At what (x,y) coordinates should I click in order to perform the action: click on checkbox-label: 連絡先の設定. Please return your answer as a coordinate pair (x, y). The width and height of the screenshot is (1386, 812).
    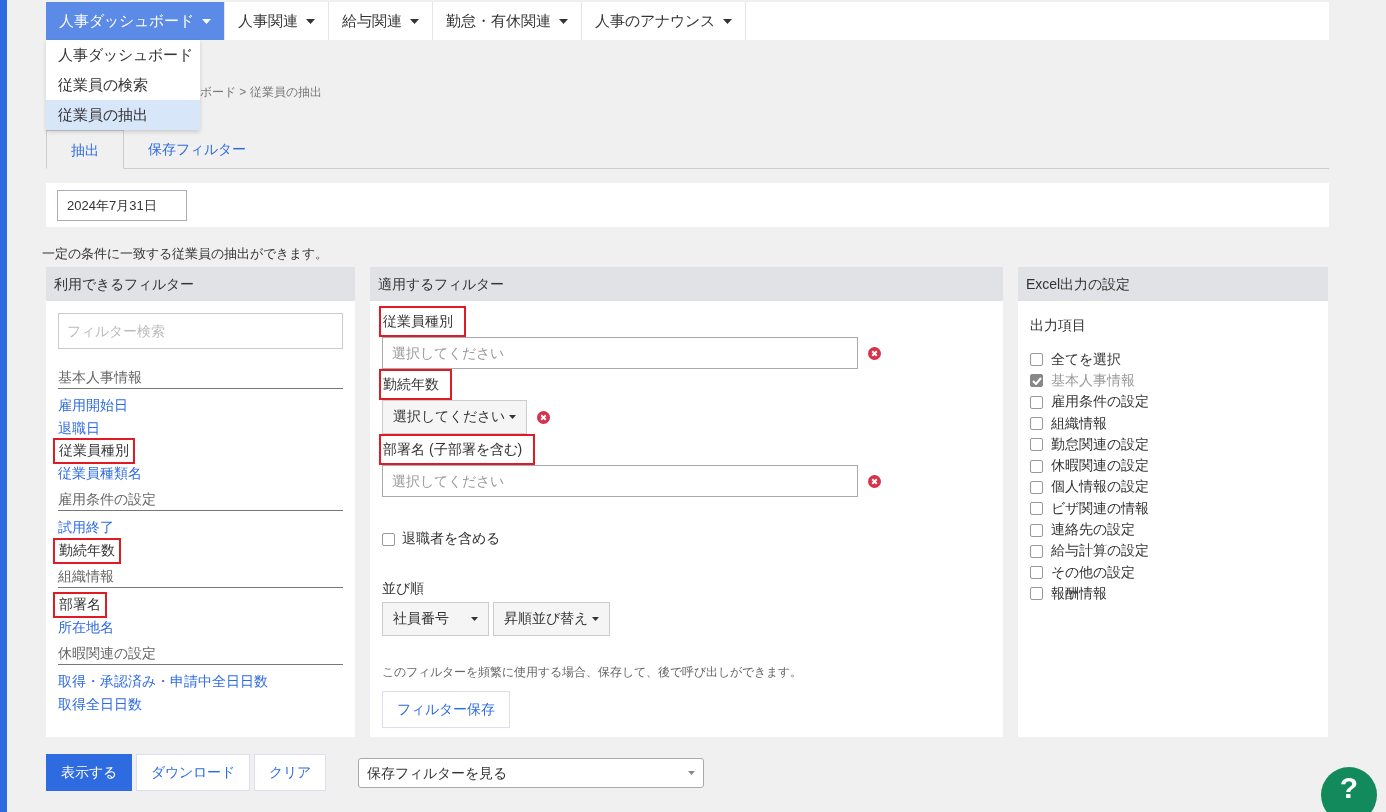
    Looking at the image, I should click on (1093, 530).